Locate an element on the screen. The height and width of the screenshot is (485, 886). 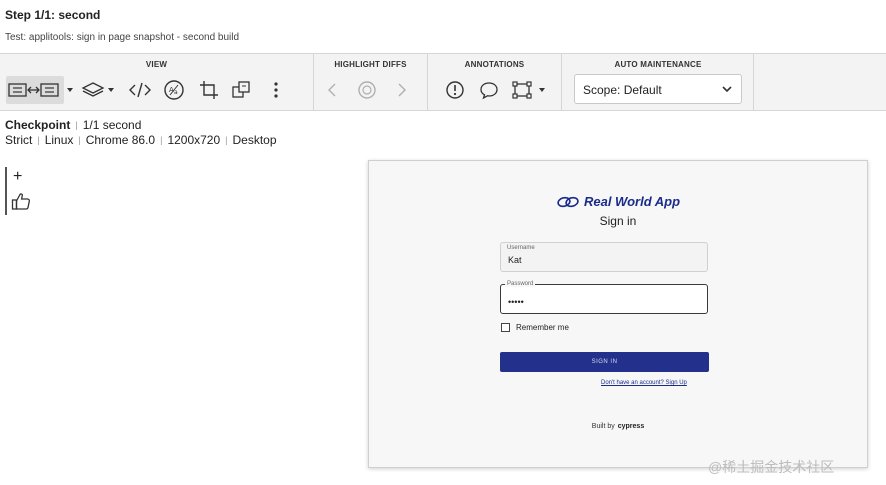
sign-in-heading: Sign in is located at coordinates (618, 221).